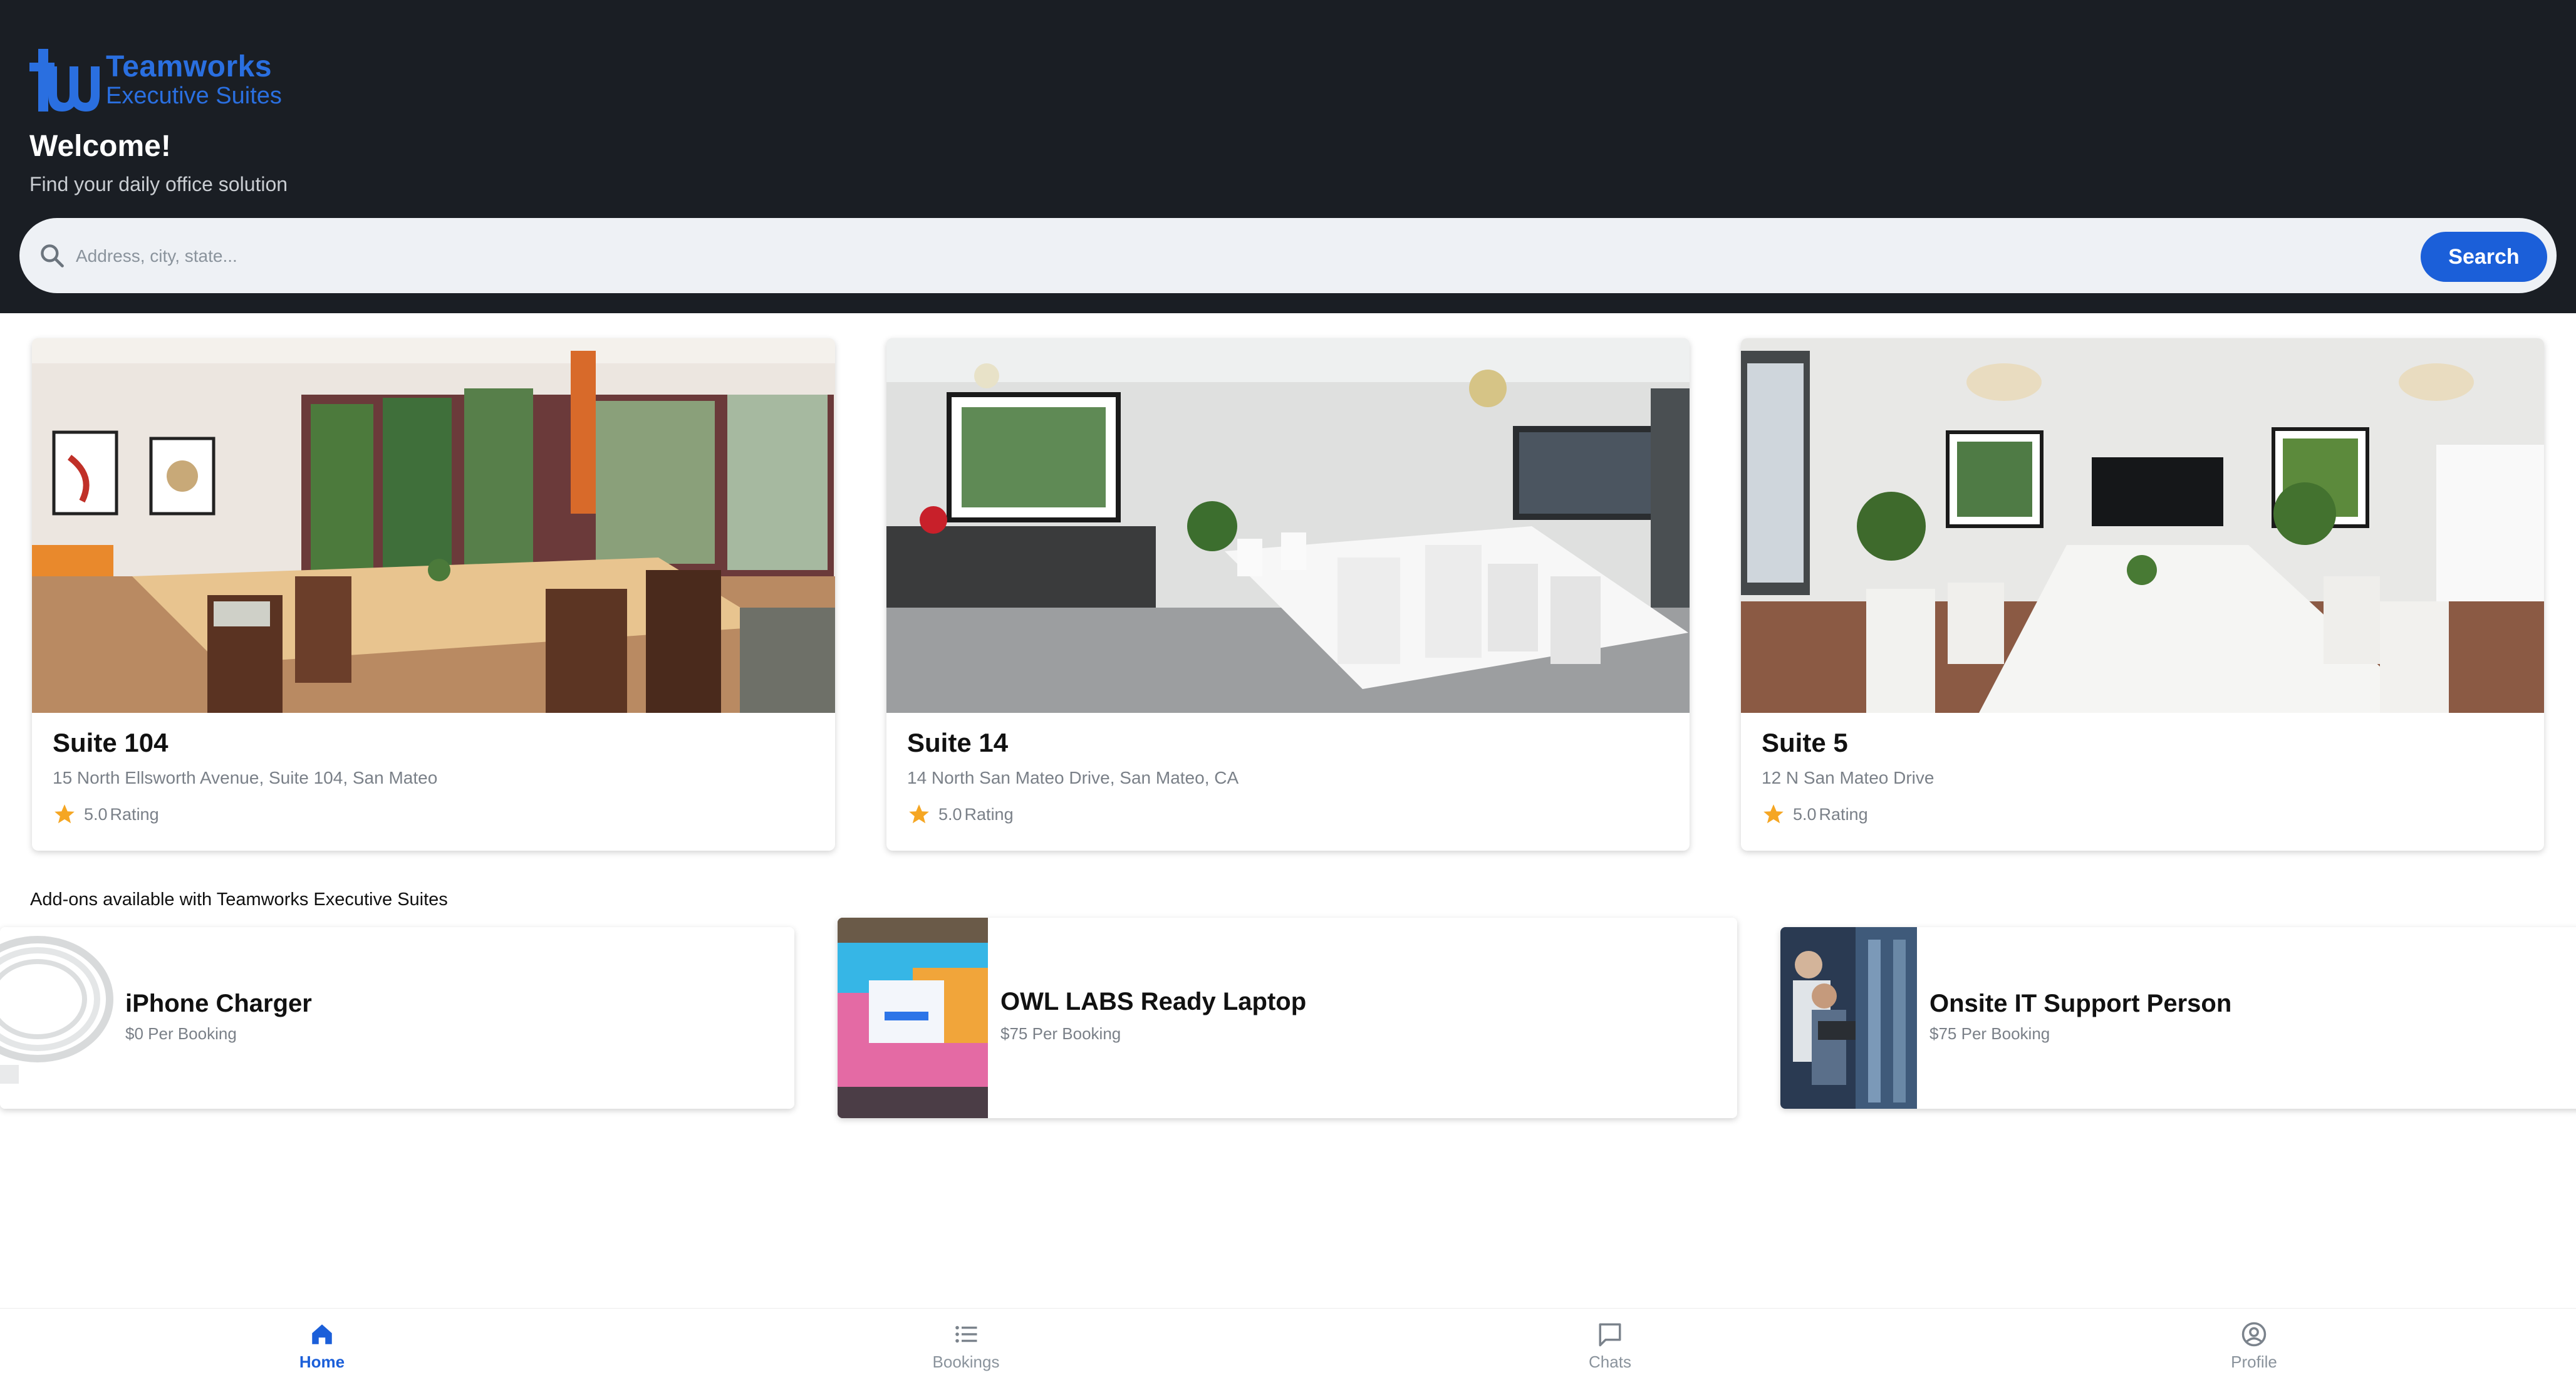 This screenshot has width=2576, height=1380. Describe the element at coordinates (2080, 1003) in the screenshot. I see `addon-name: Onsite IT Support Person` at that location.